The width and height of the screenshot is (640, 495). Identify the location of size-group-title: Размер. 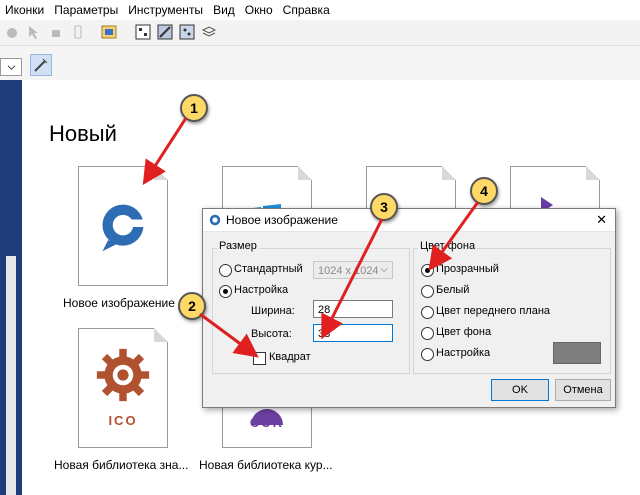
(238, 246).